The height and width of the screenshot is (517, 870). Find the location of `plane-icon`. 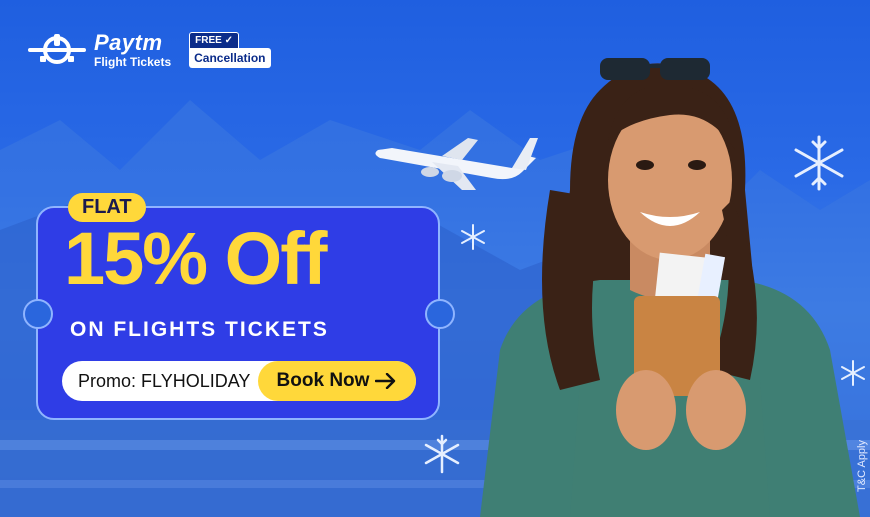

plane-icon is located at coordinates (57, 49).